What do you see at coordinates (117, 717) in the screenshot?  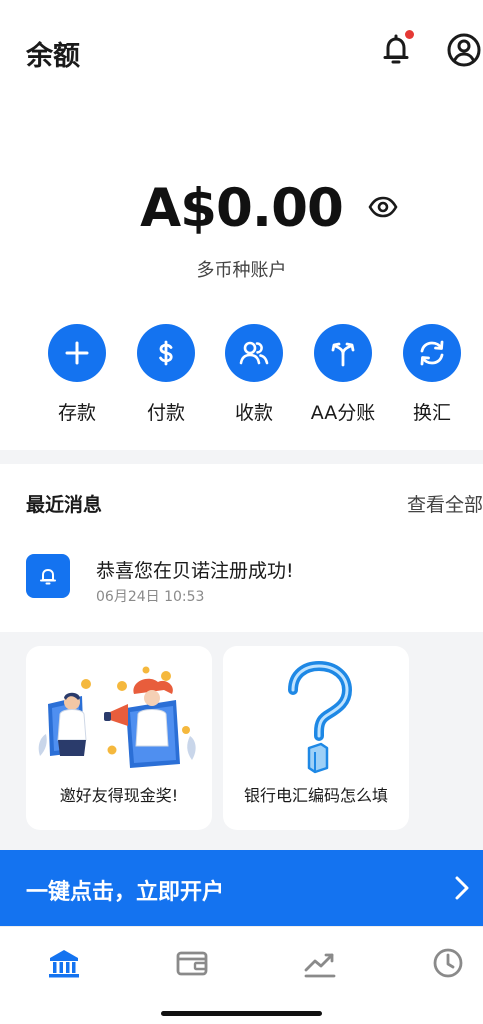 I see `referral-illustration` at bounding box center [117, 717].